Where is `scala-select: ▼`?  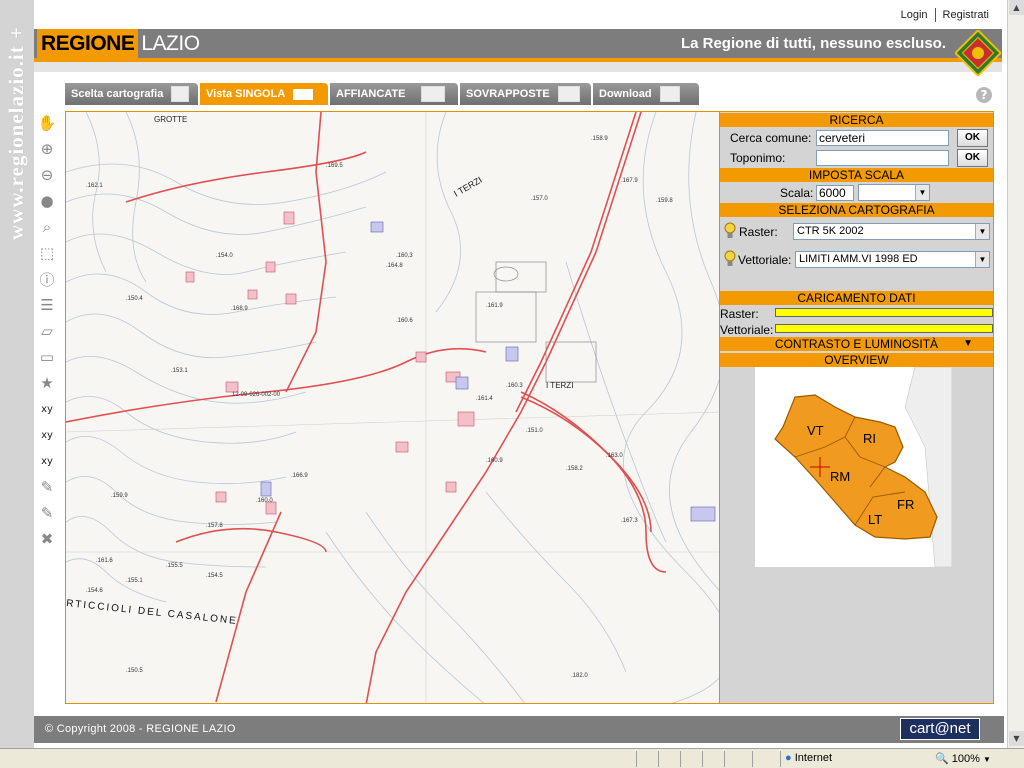
scala-select: ▼ is located at coordinates (894, 192).